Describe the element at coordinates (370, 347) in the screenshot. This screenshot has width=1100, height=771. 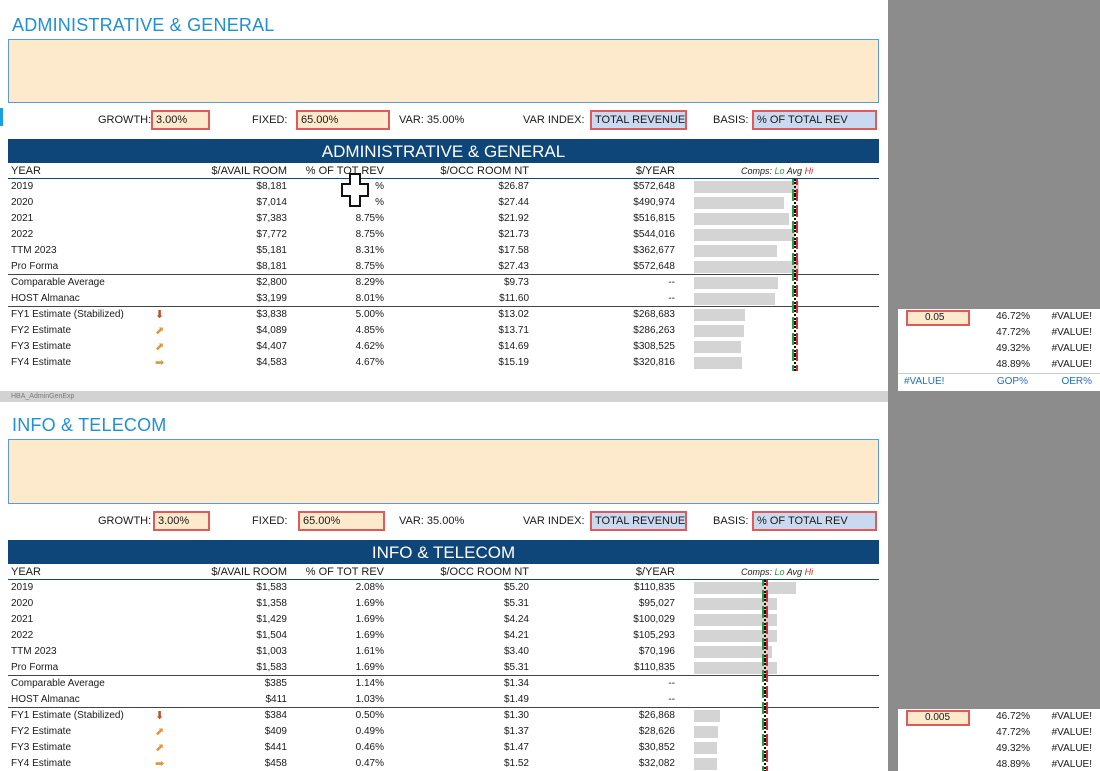
I see `pct-rev-value: 4.62%` at that location.